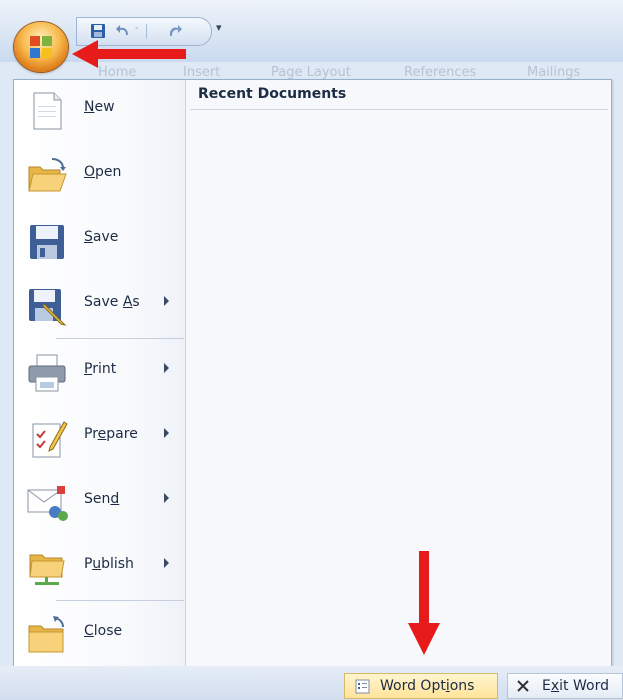  I want to click on ribbon-tab-mailings: Mailings, so click(554, 72).